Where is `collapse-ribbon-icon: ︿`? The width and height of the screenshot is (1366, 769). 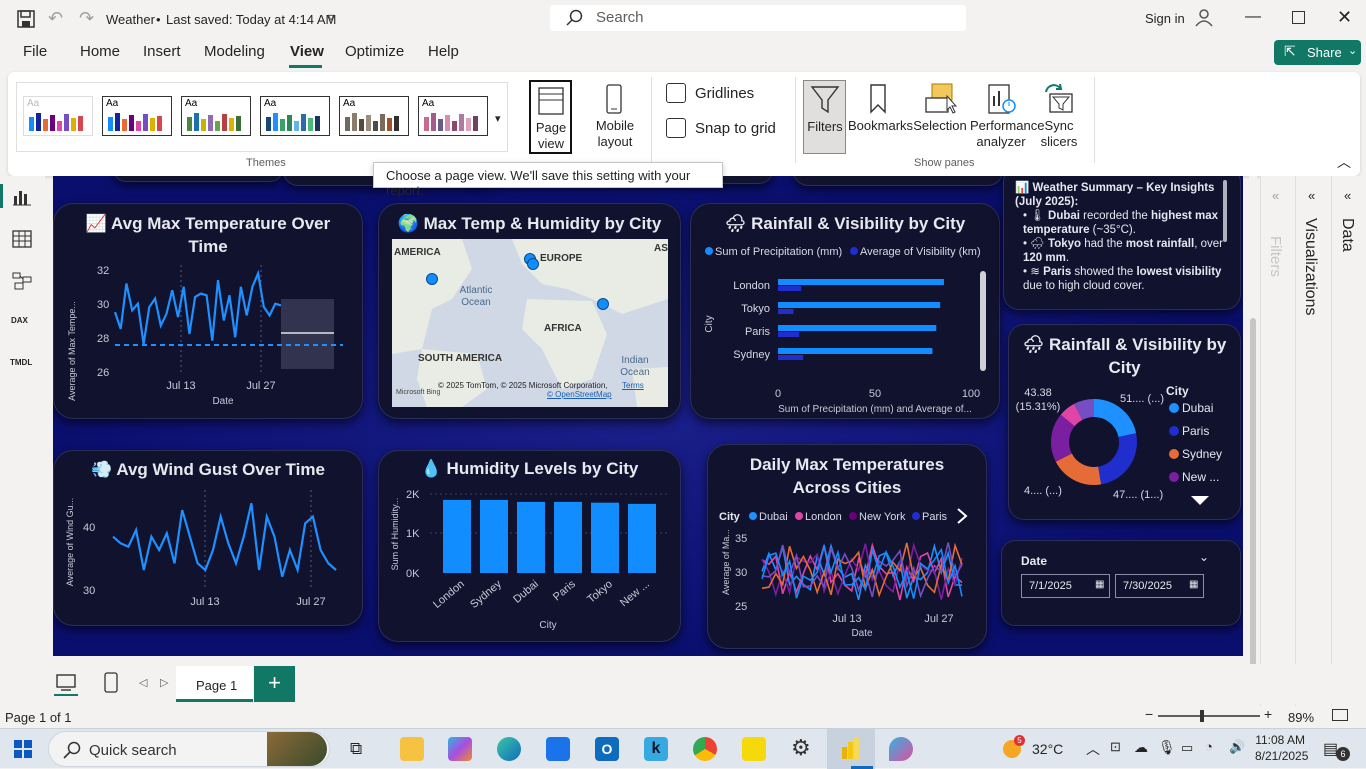 collapse-ribbon-icon: ︿ is located at coordinates (1344, 162).